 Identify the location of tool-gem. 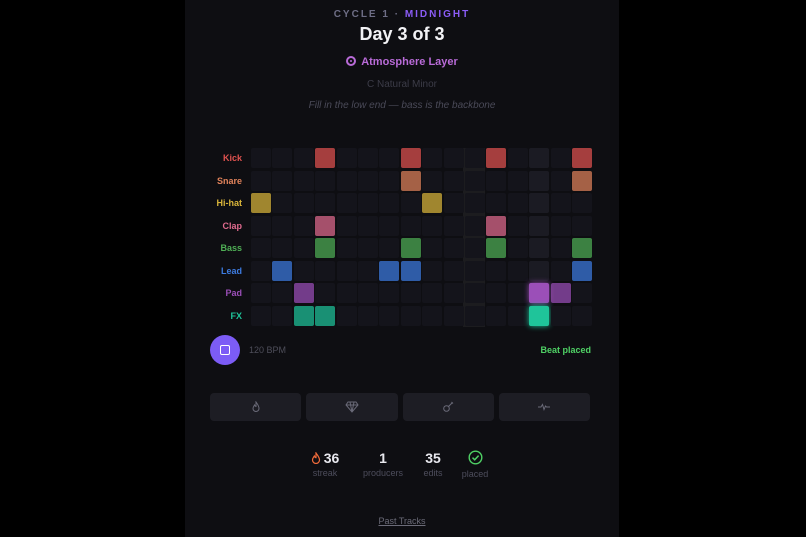
(352, 407).